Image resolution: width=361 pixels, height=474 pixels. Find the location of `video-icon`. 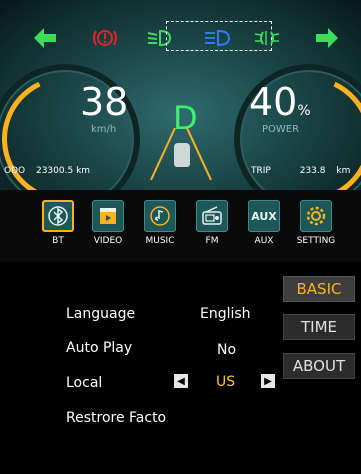

video-icon is located at coordinates (108, 216).